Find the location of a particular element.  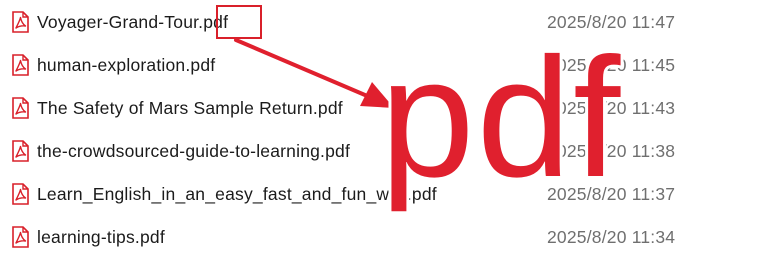

file-name: the-crowdsourced-guide-to-learning.pdf is located at coordinates (194, 151).